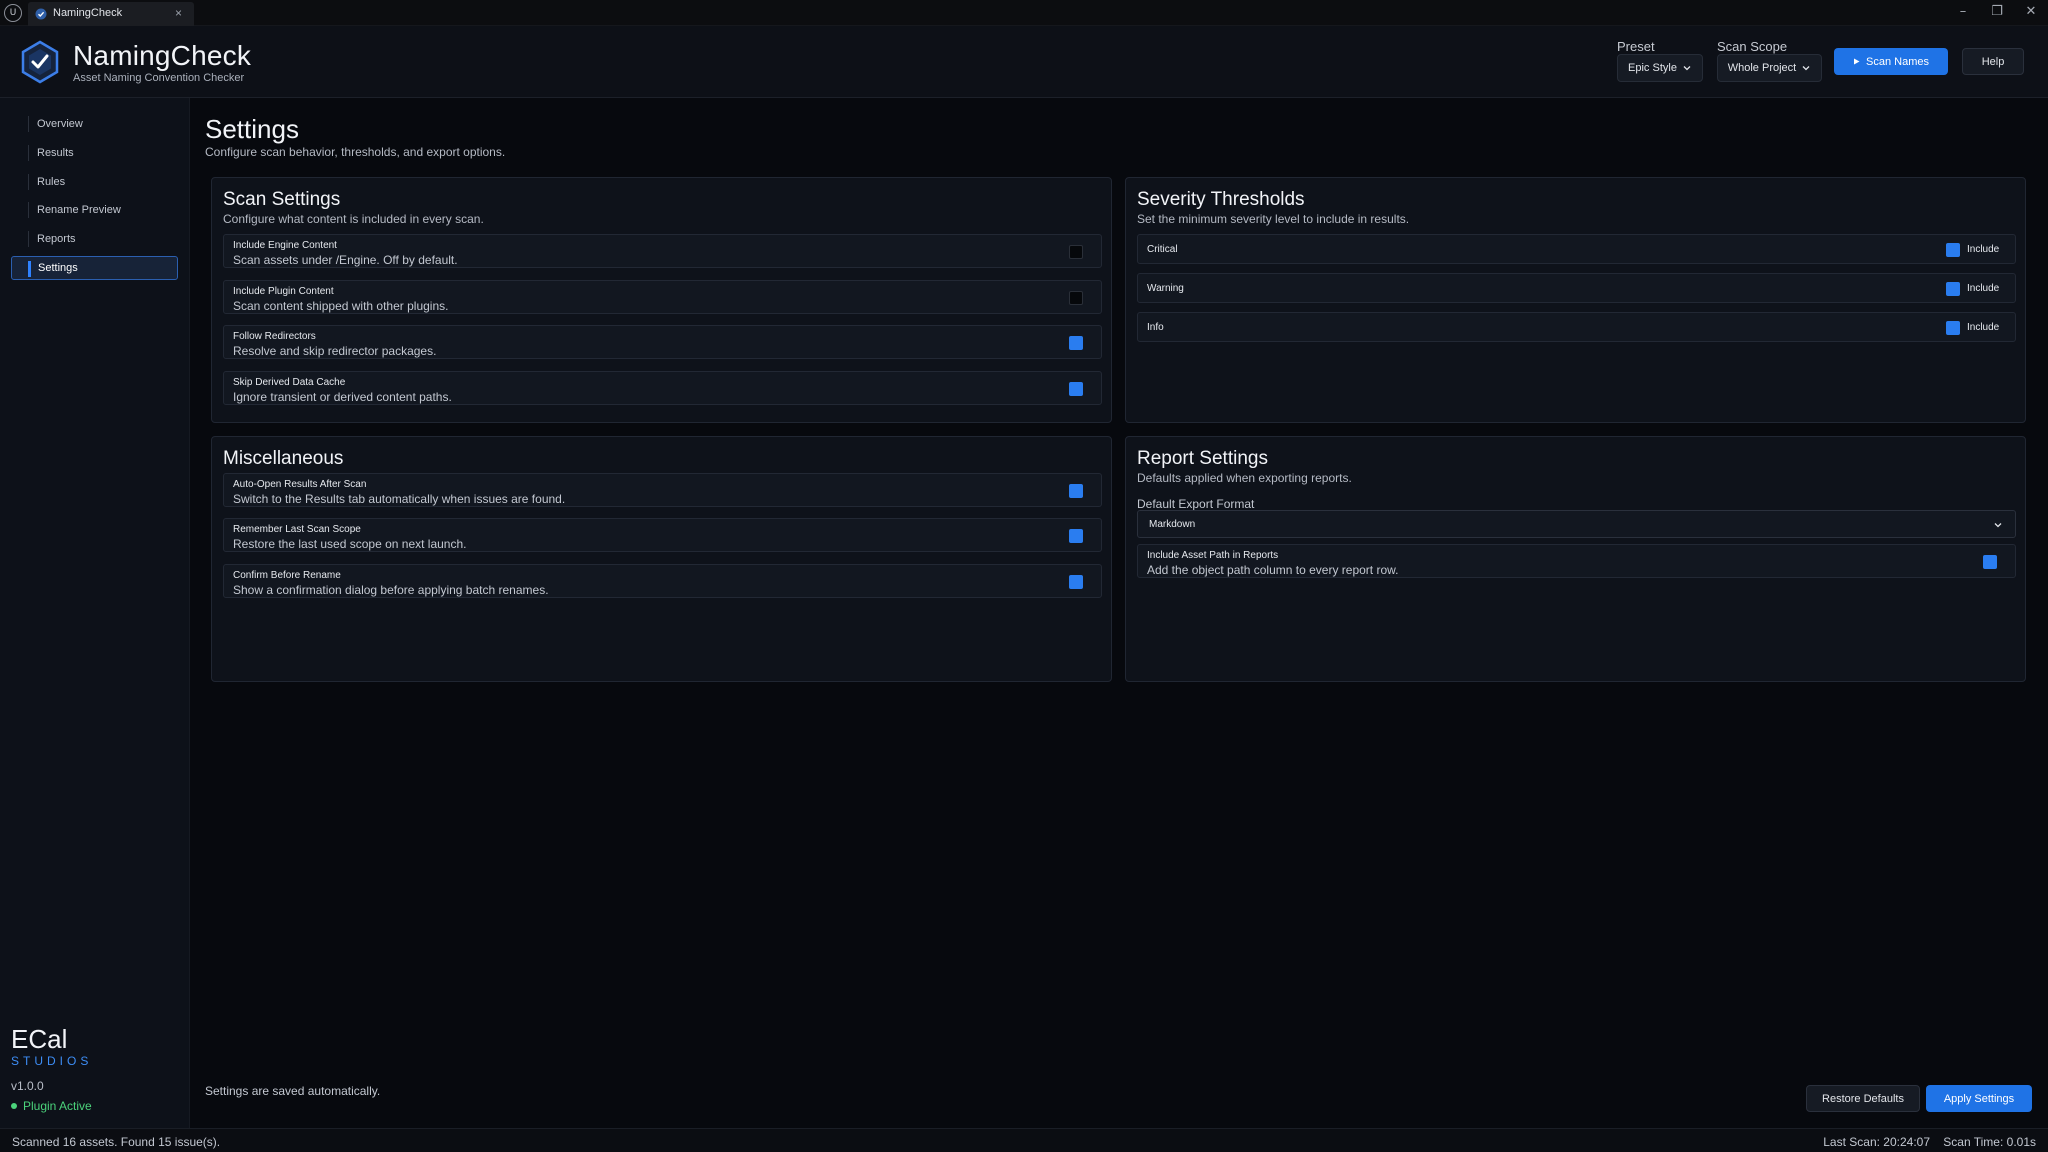 This screenshot has height=1152, width=2048. Describe the element at coordinates (1953, 328) in the screenshot. I see `info-include-checkbox` at that location.